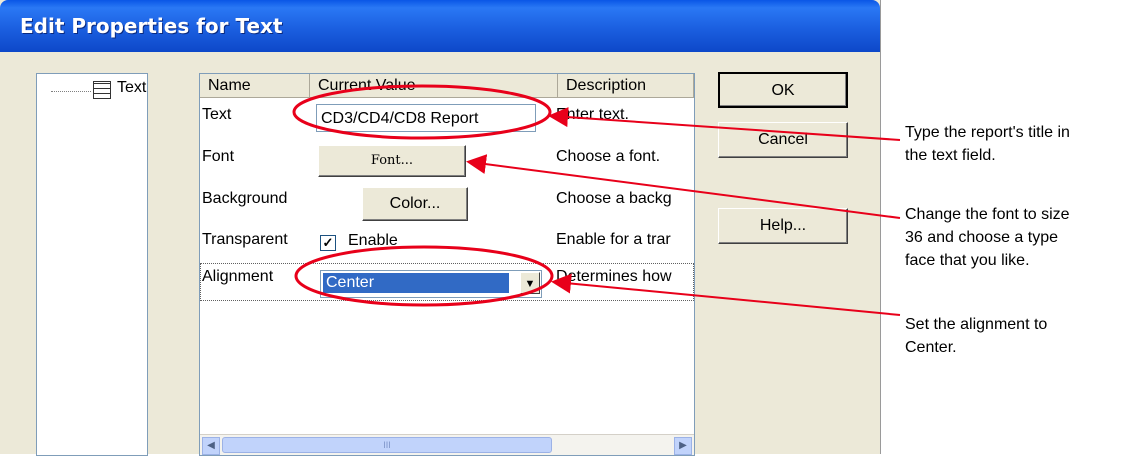 This screenshot has height=456, width=1138. Describe the element at coordinates (683, 446) in the screenshot. I see `scroll-right-icon: ▶` at that location.